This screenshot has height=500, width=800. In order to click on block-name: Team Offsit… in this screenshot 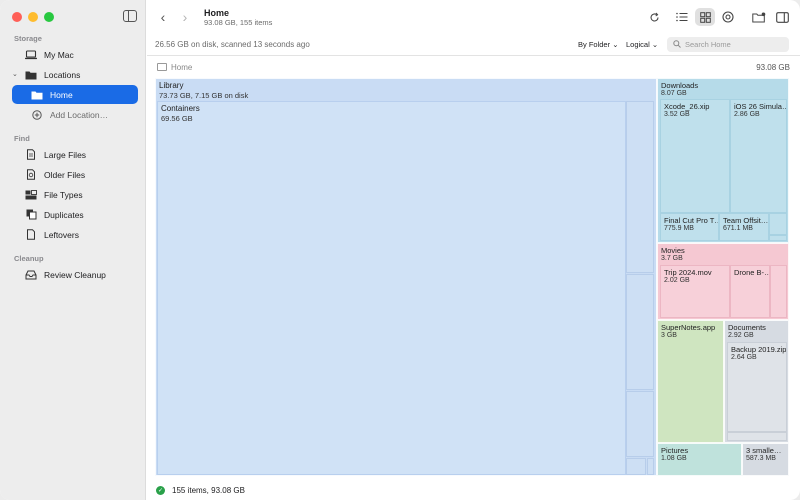, I will do `click(746, 220)`.